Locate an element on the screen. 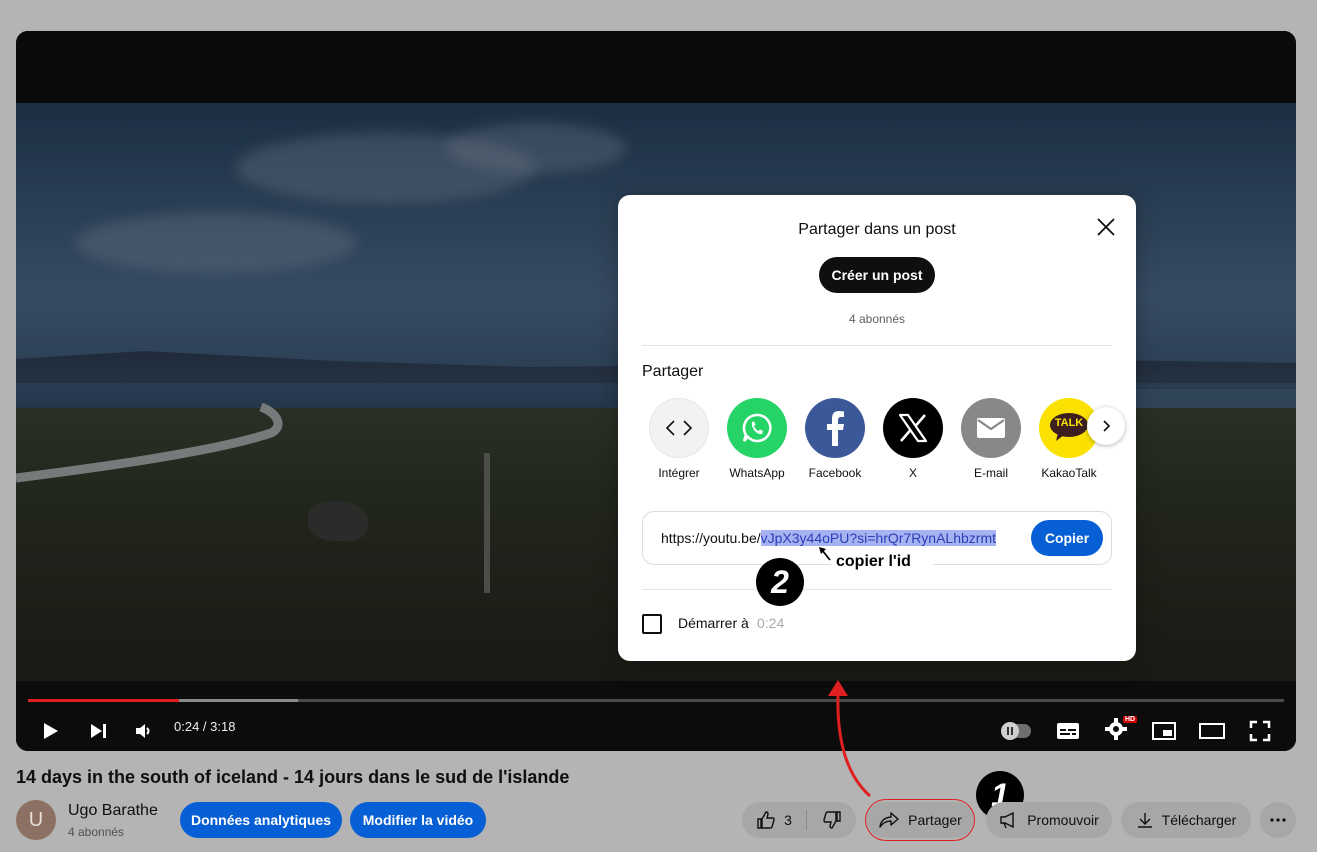  share-target-x: X is located at coordinates (913, 439).